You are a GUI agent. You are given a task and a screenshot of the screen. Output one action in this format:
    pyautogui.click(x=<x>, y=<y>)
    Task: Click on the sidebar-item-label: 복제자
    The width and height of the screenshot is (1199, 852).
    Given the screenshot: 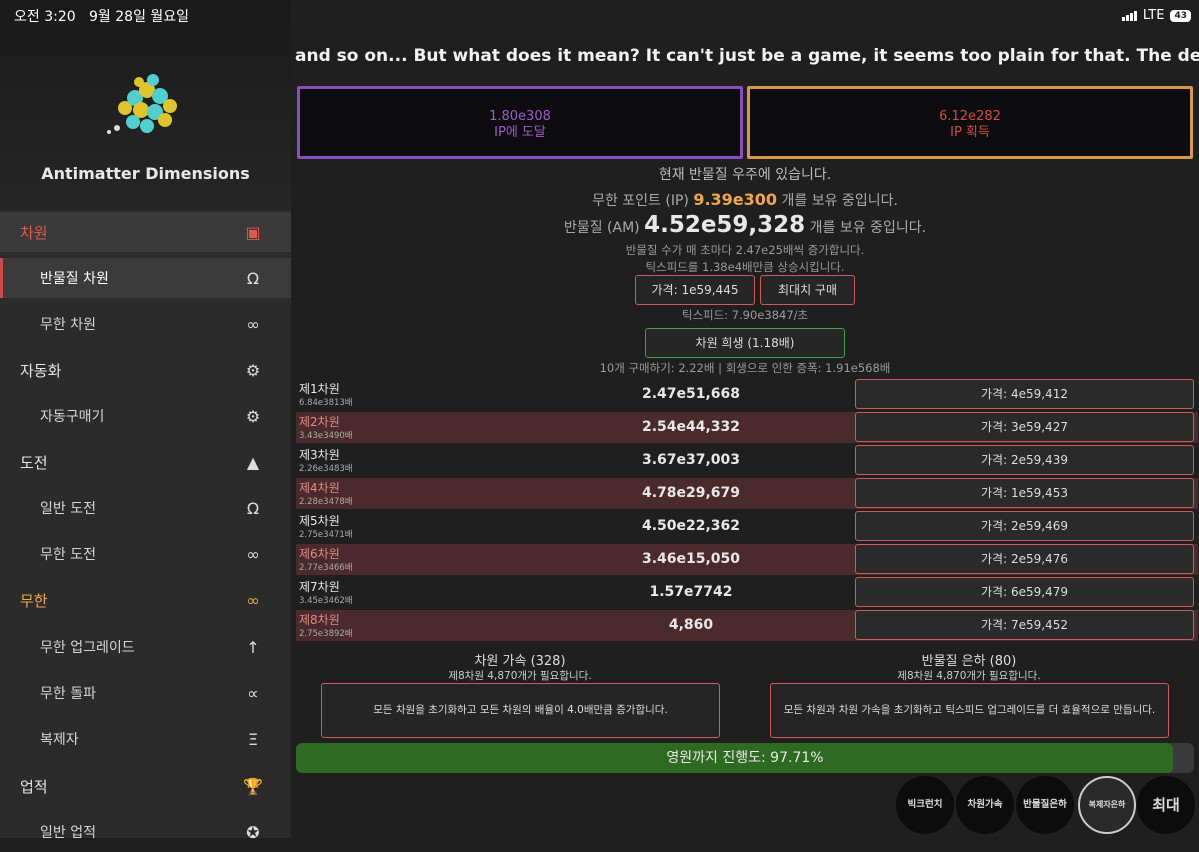 What is the action you would take?
    pyautogui.click(x=59, y=740)
    